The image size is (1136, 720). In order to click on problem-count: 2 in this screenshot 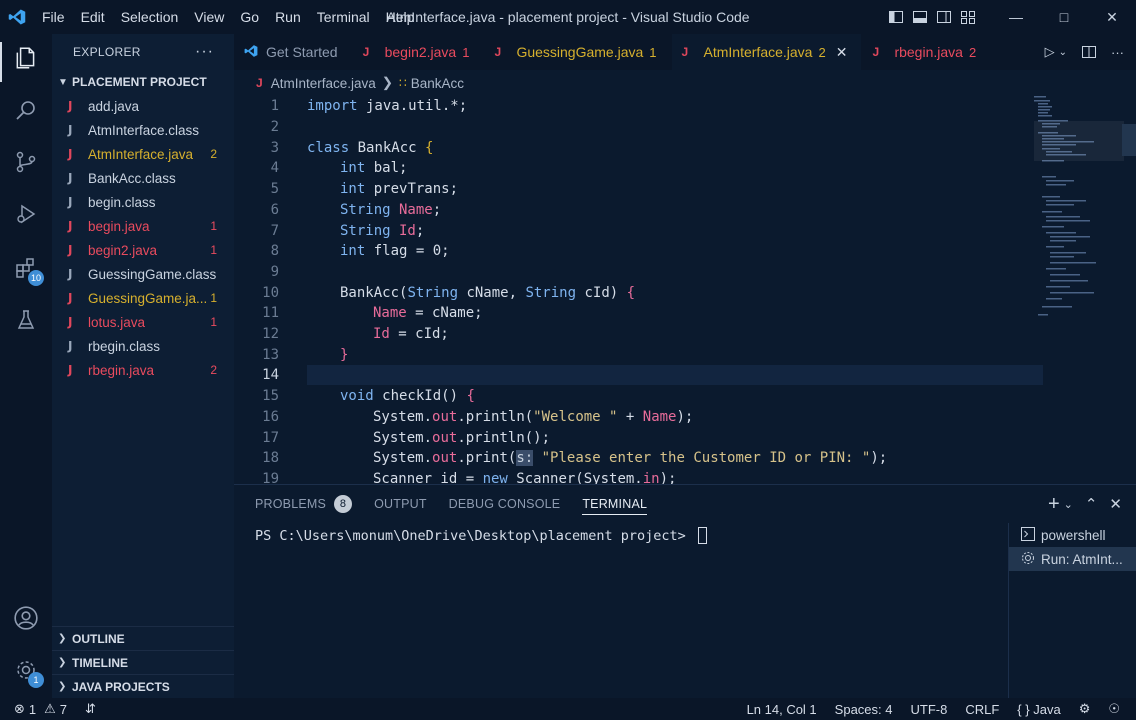, I will do `click(213, 154)`.